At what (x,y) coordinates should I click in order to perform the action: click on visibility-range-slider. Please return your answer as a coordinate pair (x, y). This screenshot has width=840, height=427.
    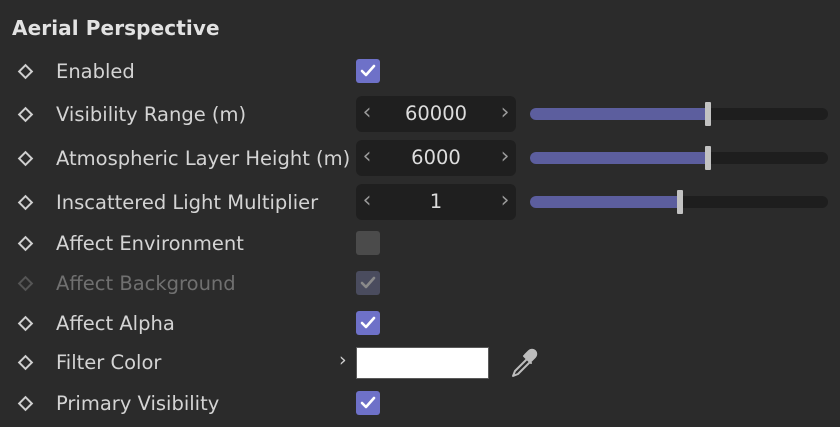
    Looking at the image, I should click on (679, 114).